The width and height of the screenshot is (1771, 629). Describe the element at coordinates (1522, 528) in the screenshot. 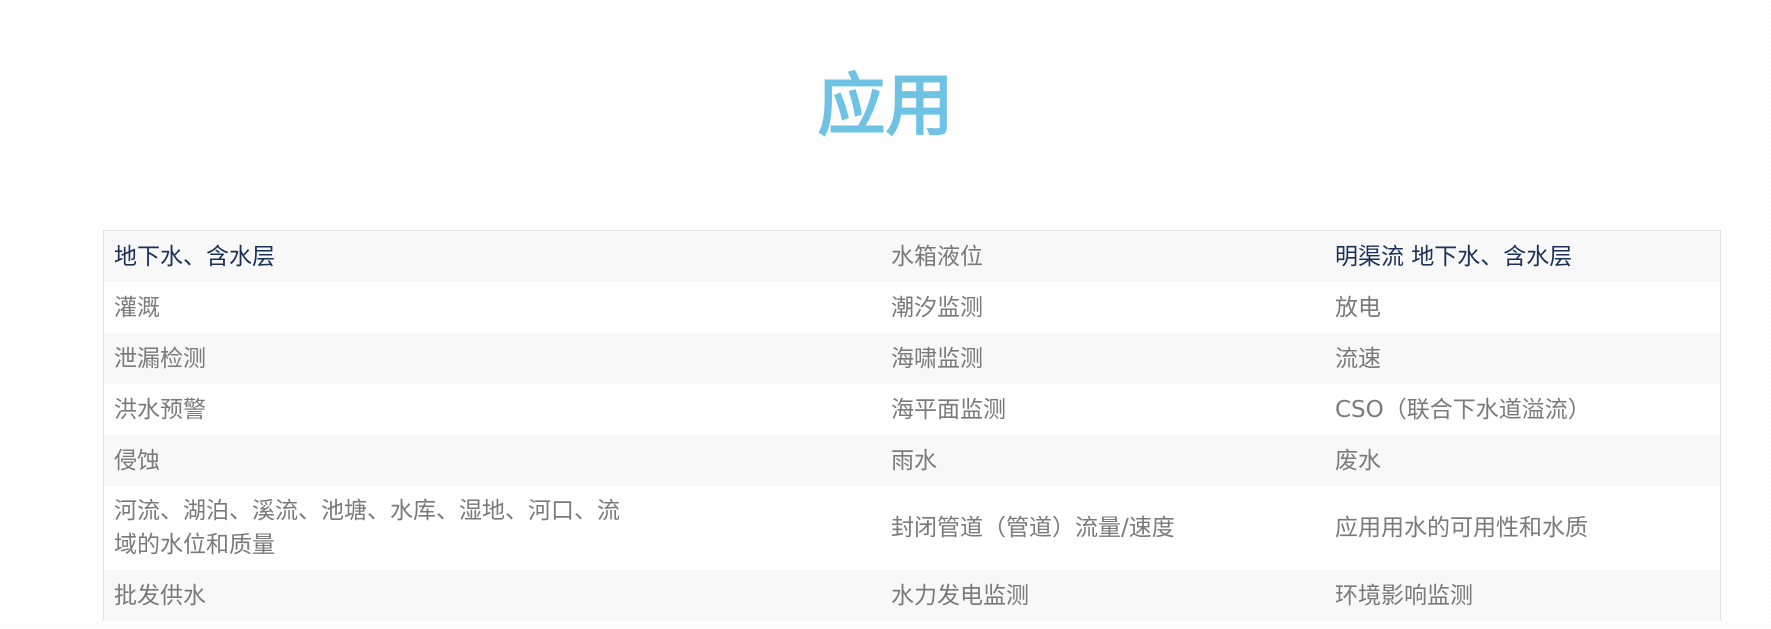

I see `table-cell: 应用用水的可用性和水质` at that location.